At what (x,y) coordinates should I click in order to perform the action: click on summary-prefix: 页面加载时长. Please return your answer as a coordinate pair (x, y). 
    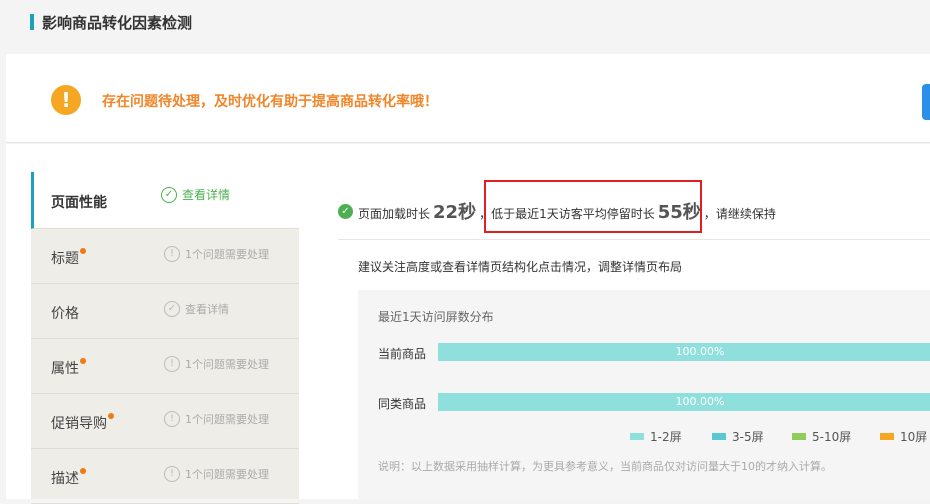
    Looking at the image, I should click on (394, 214).